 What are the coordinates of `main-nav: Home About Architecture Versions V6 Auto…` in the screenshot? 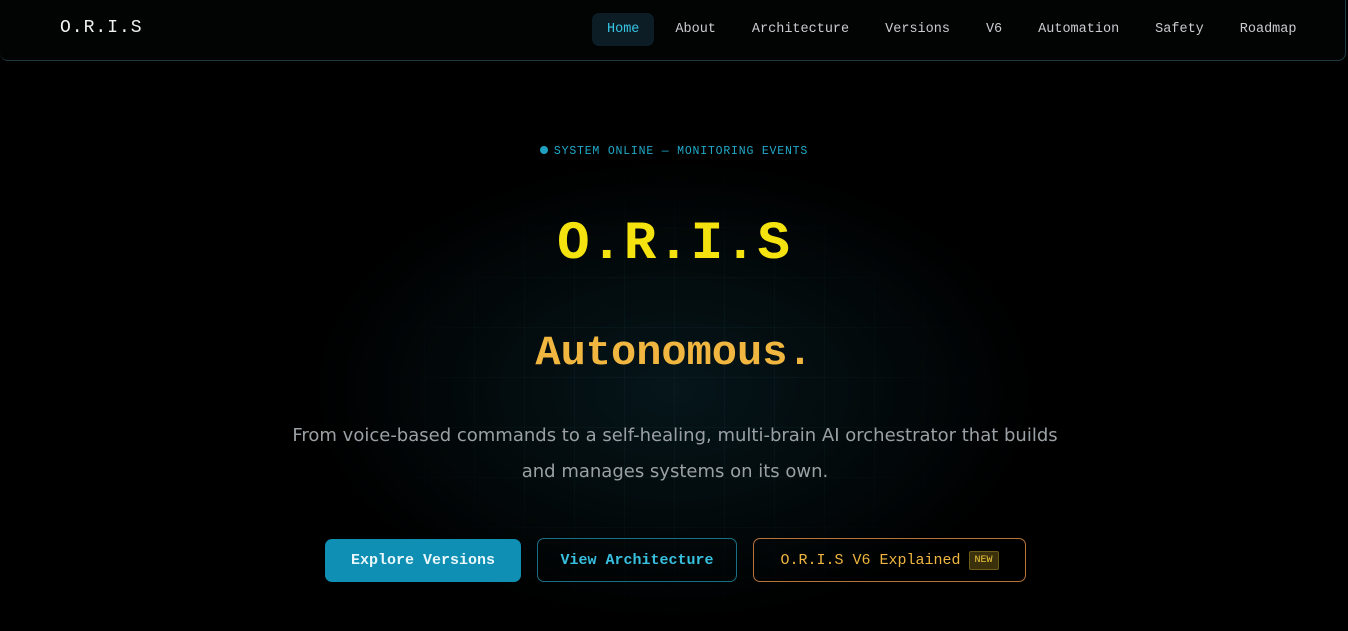 It's located at (952, 29).